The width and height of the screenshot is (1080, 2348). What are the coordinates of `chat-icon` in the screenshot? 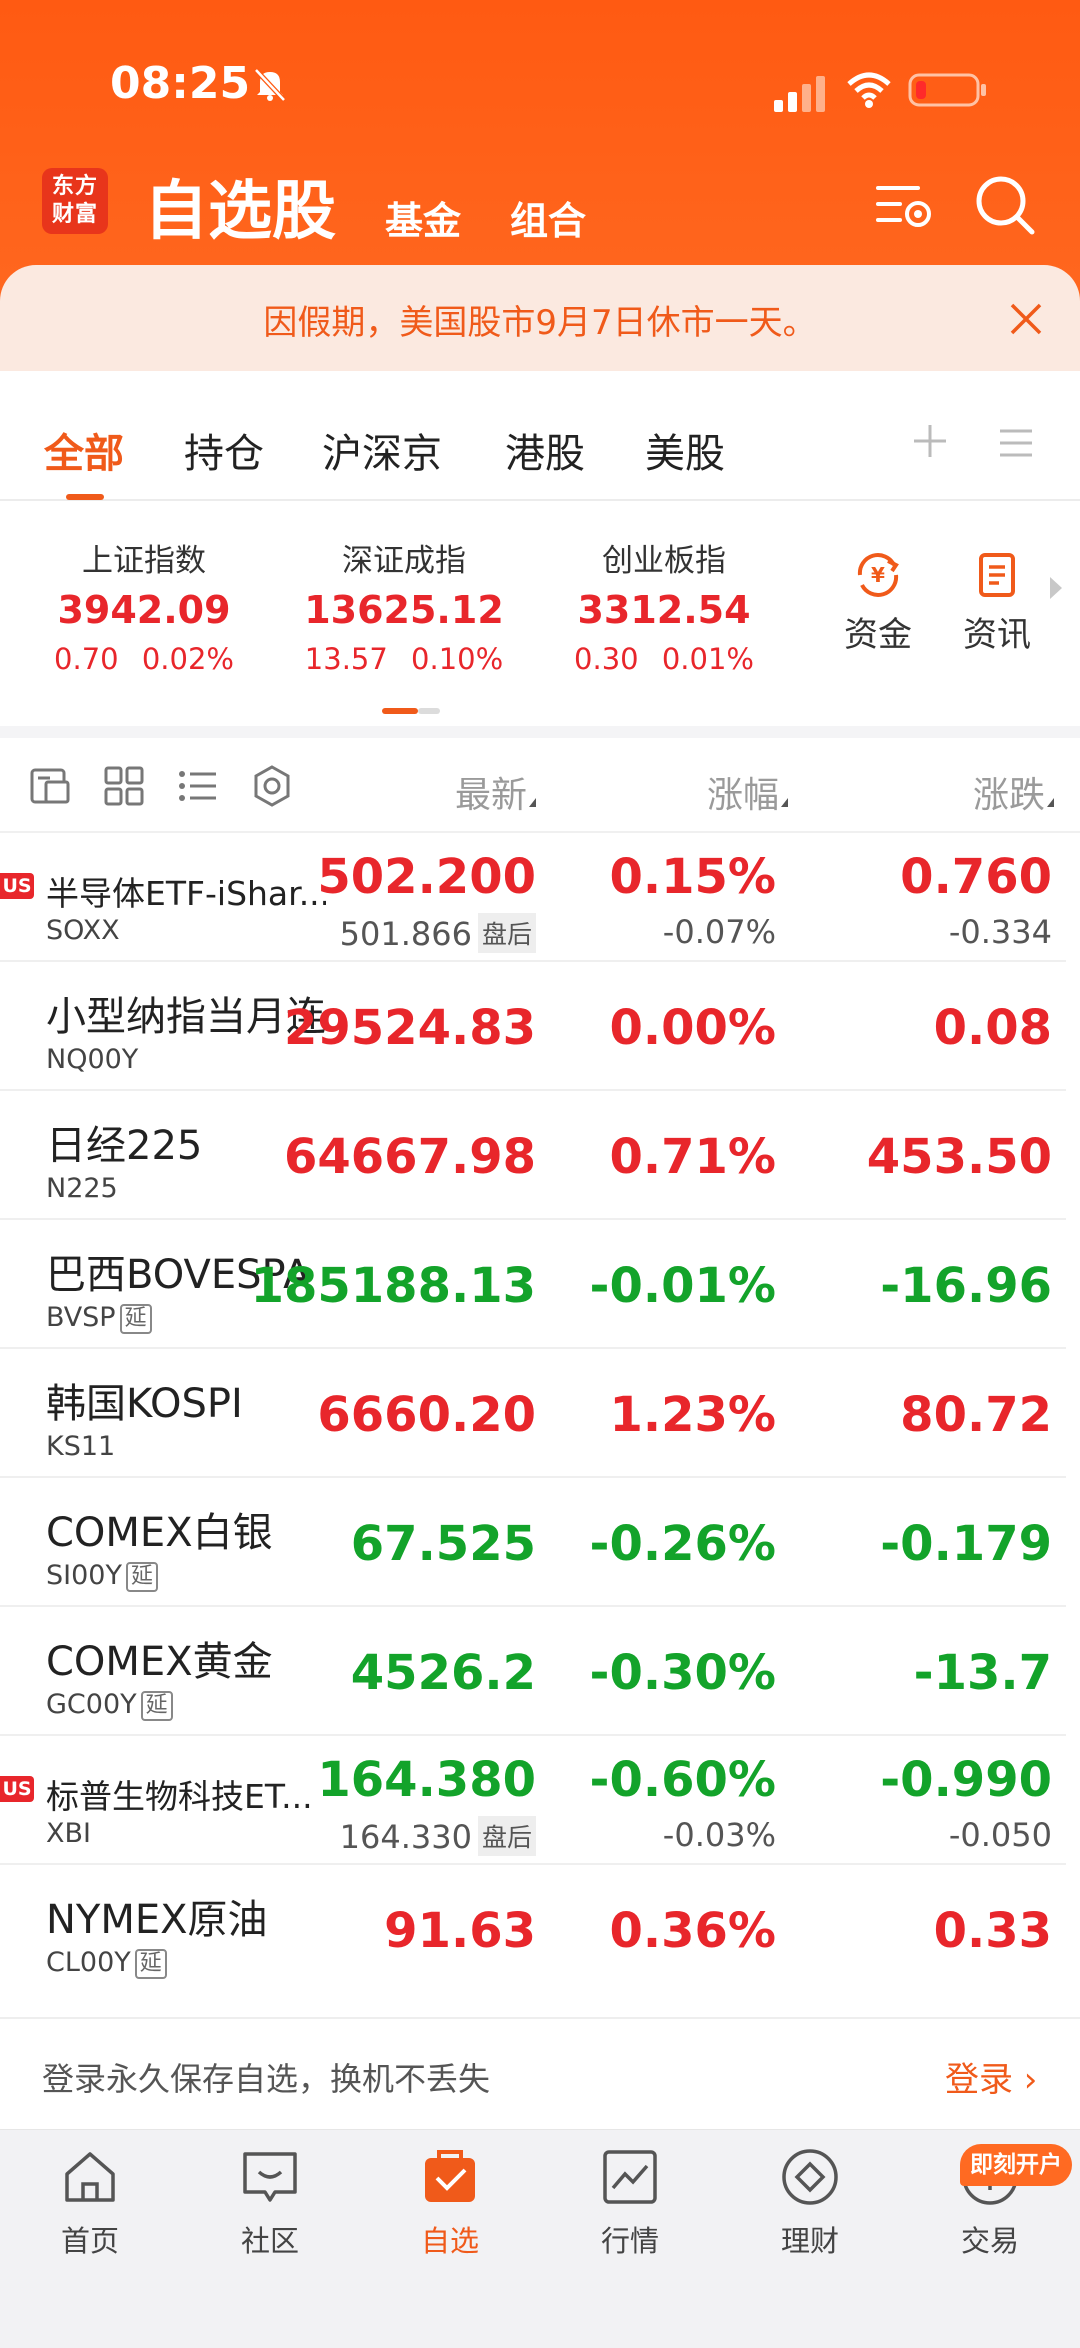 It's located at (270, 2177).